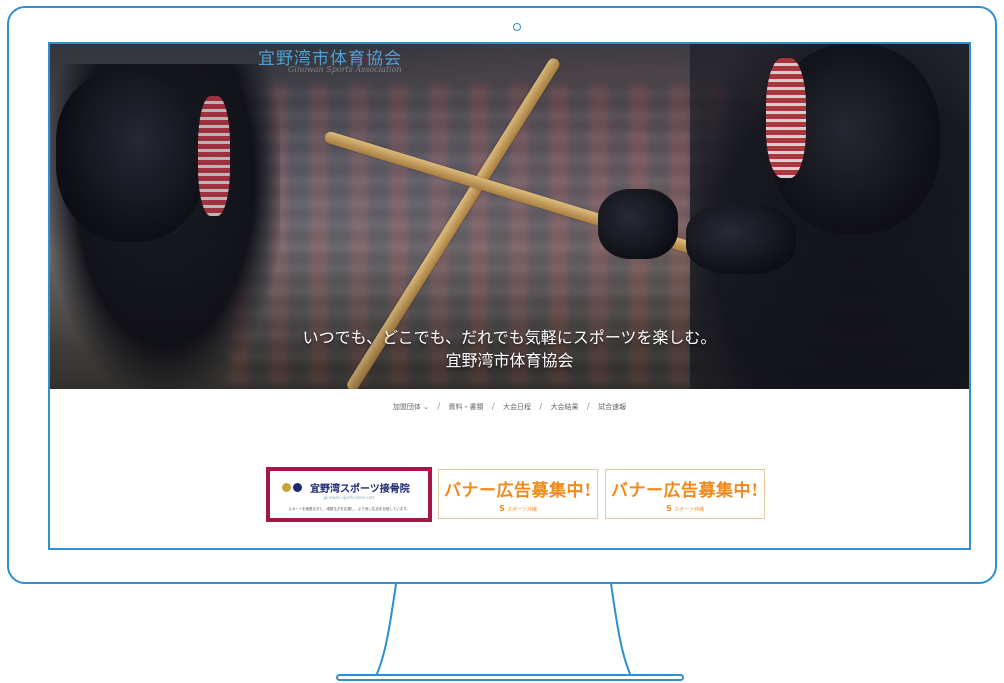  I want to click on clinic-logo-dot-navy, so click(297, 487).